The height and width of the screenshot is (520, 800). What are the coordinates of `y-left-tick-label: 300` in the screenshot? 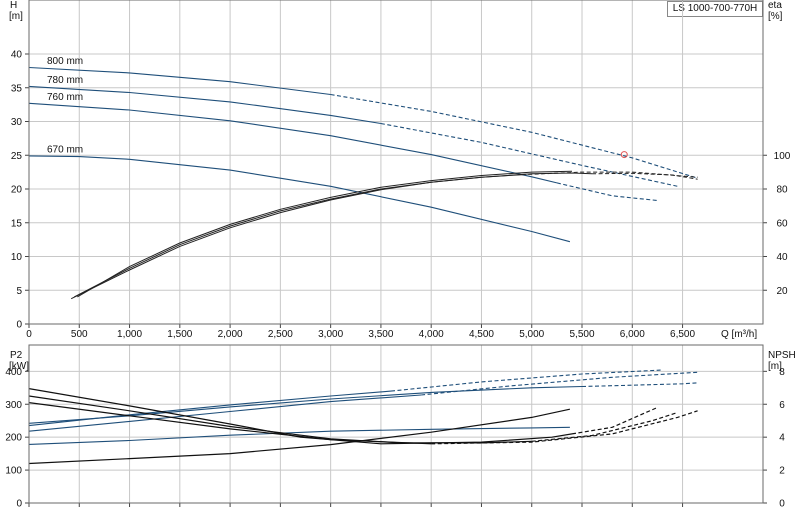 It's located at (13, 405).